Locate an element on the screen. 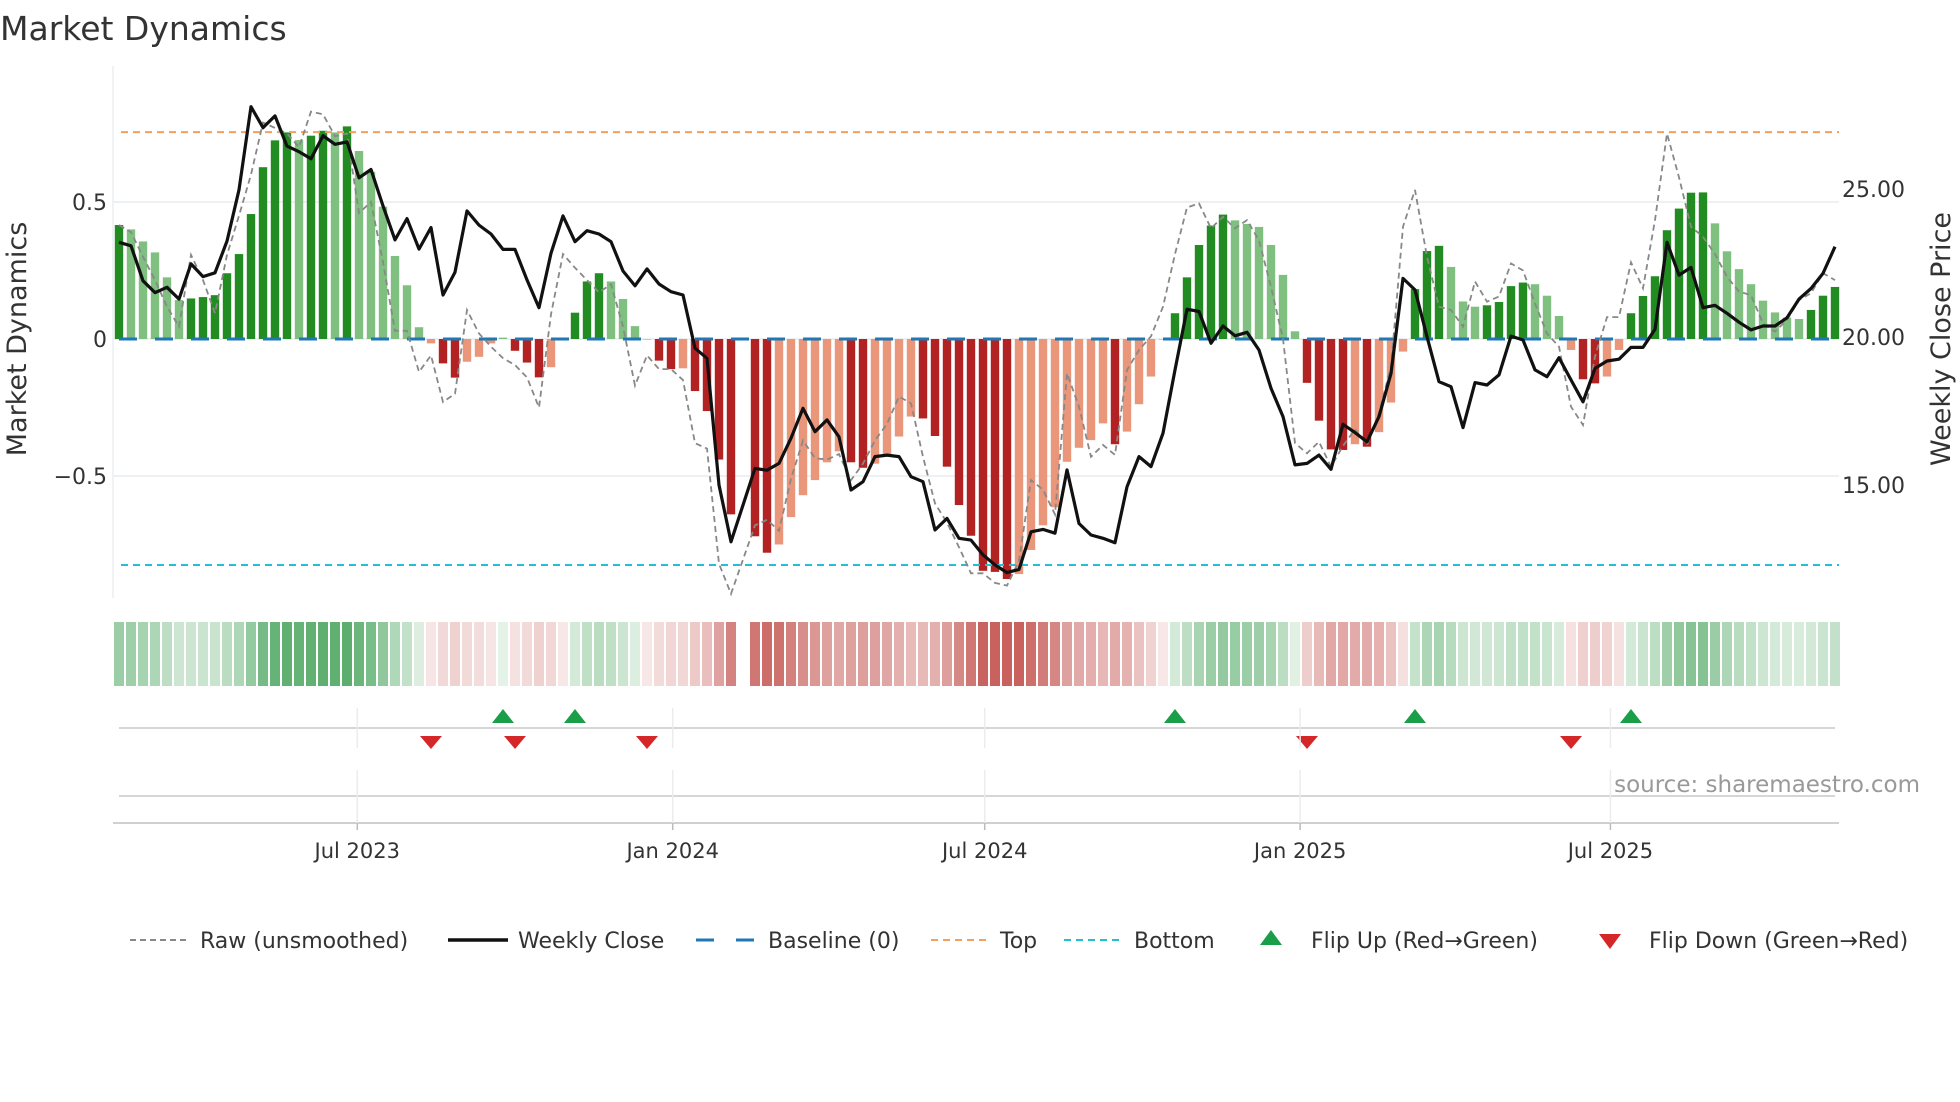  date-tick-label: Jul 2025 is located at coordinates (1609, 851).